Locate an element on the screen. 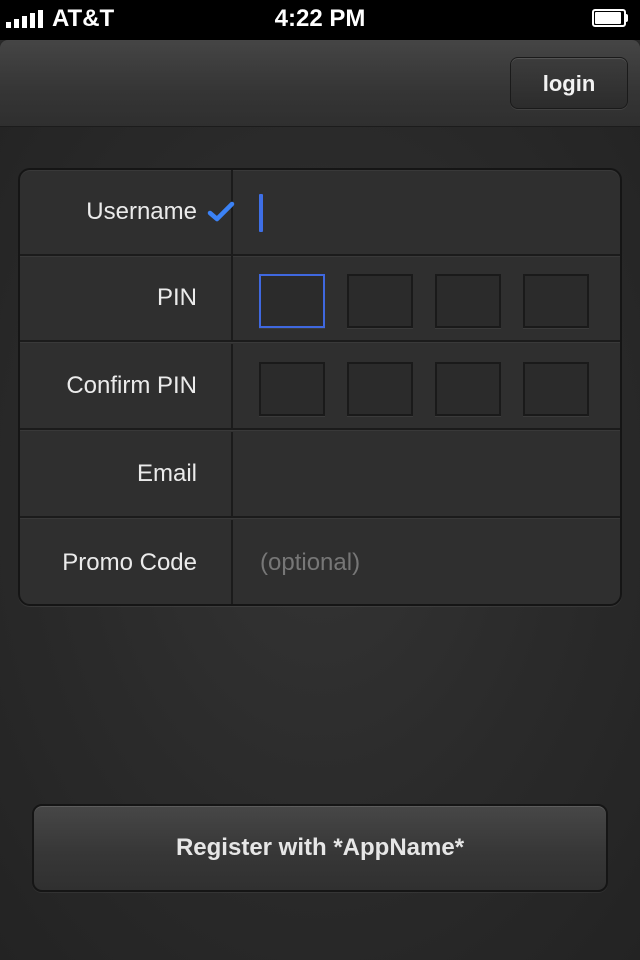 The height and width of the screenshot is (960, 640). email-label: Email is located at coordinates (166, 473).